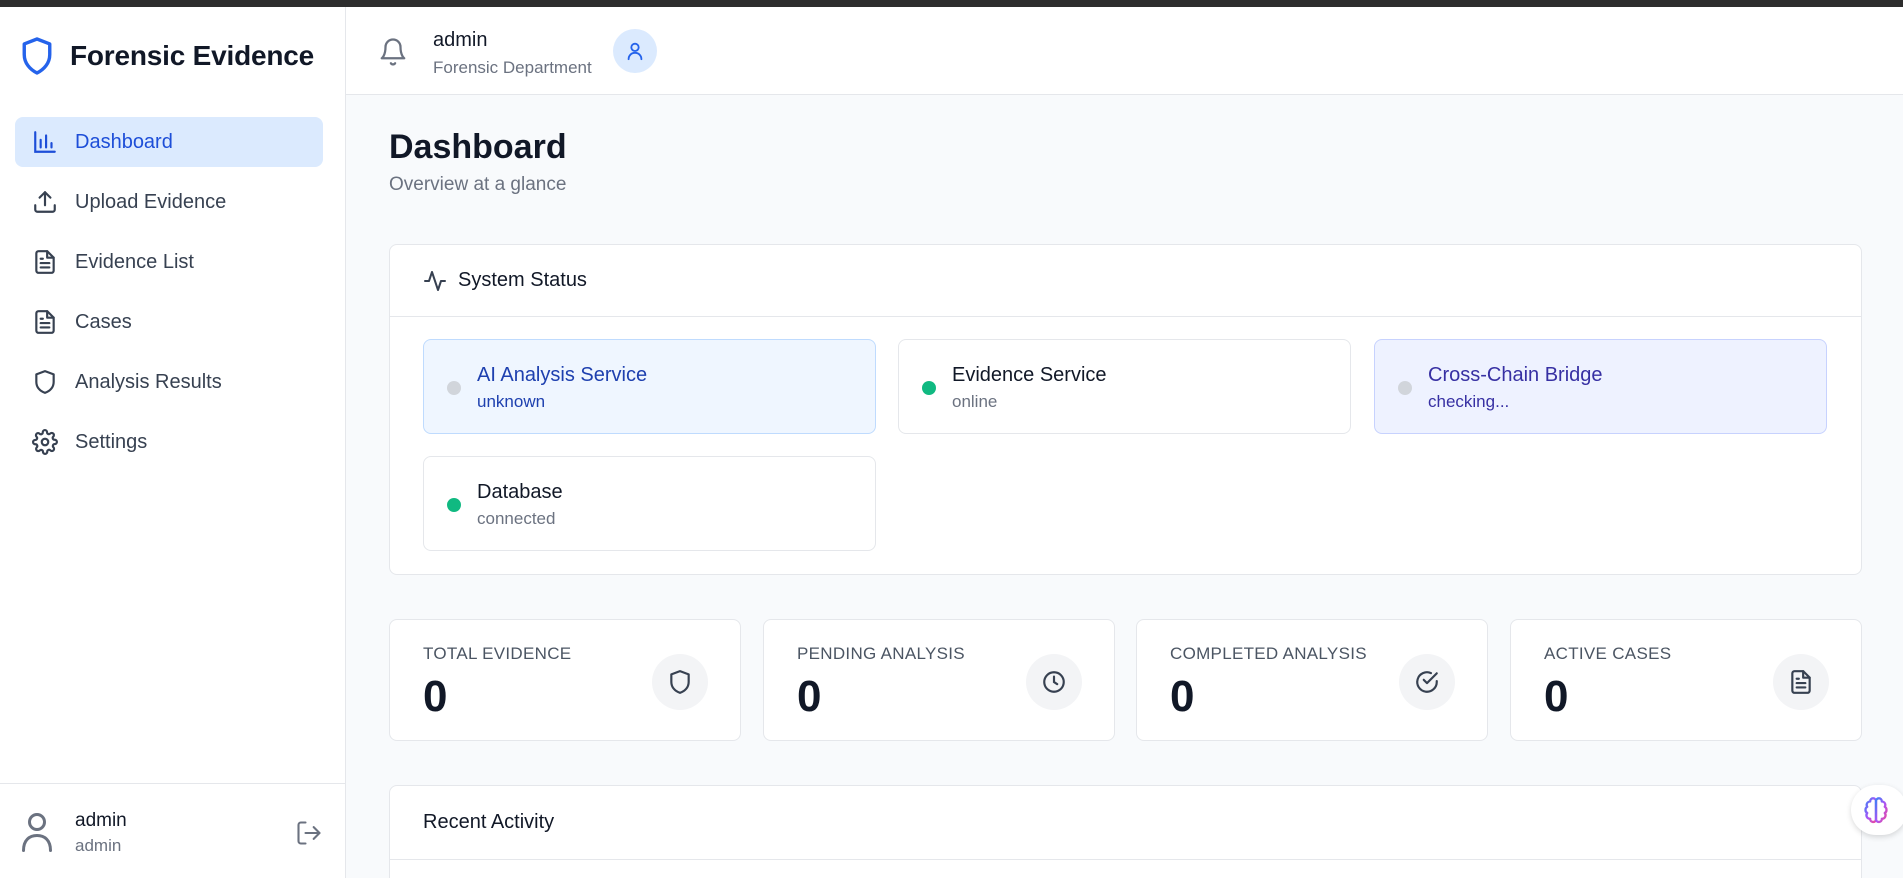 This screenshot has width=1903, height=878. Describe the element at coordinates (951, 3) in the screenshot. I see `window-top-strip` at that location.